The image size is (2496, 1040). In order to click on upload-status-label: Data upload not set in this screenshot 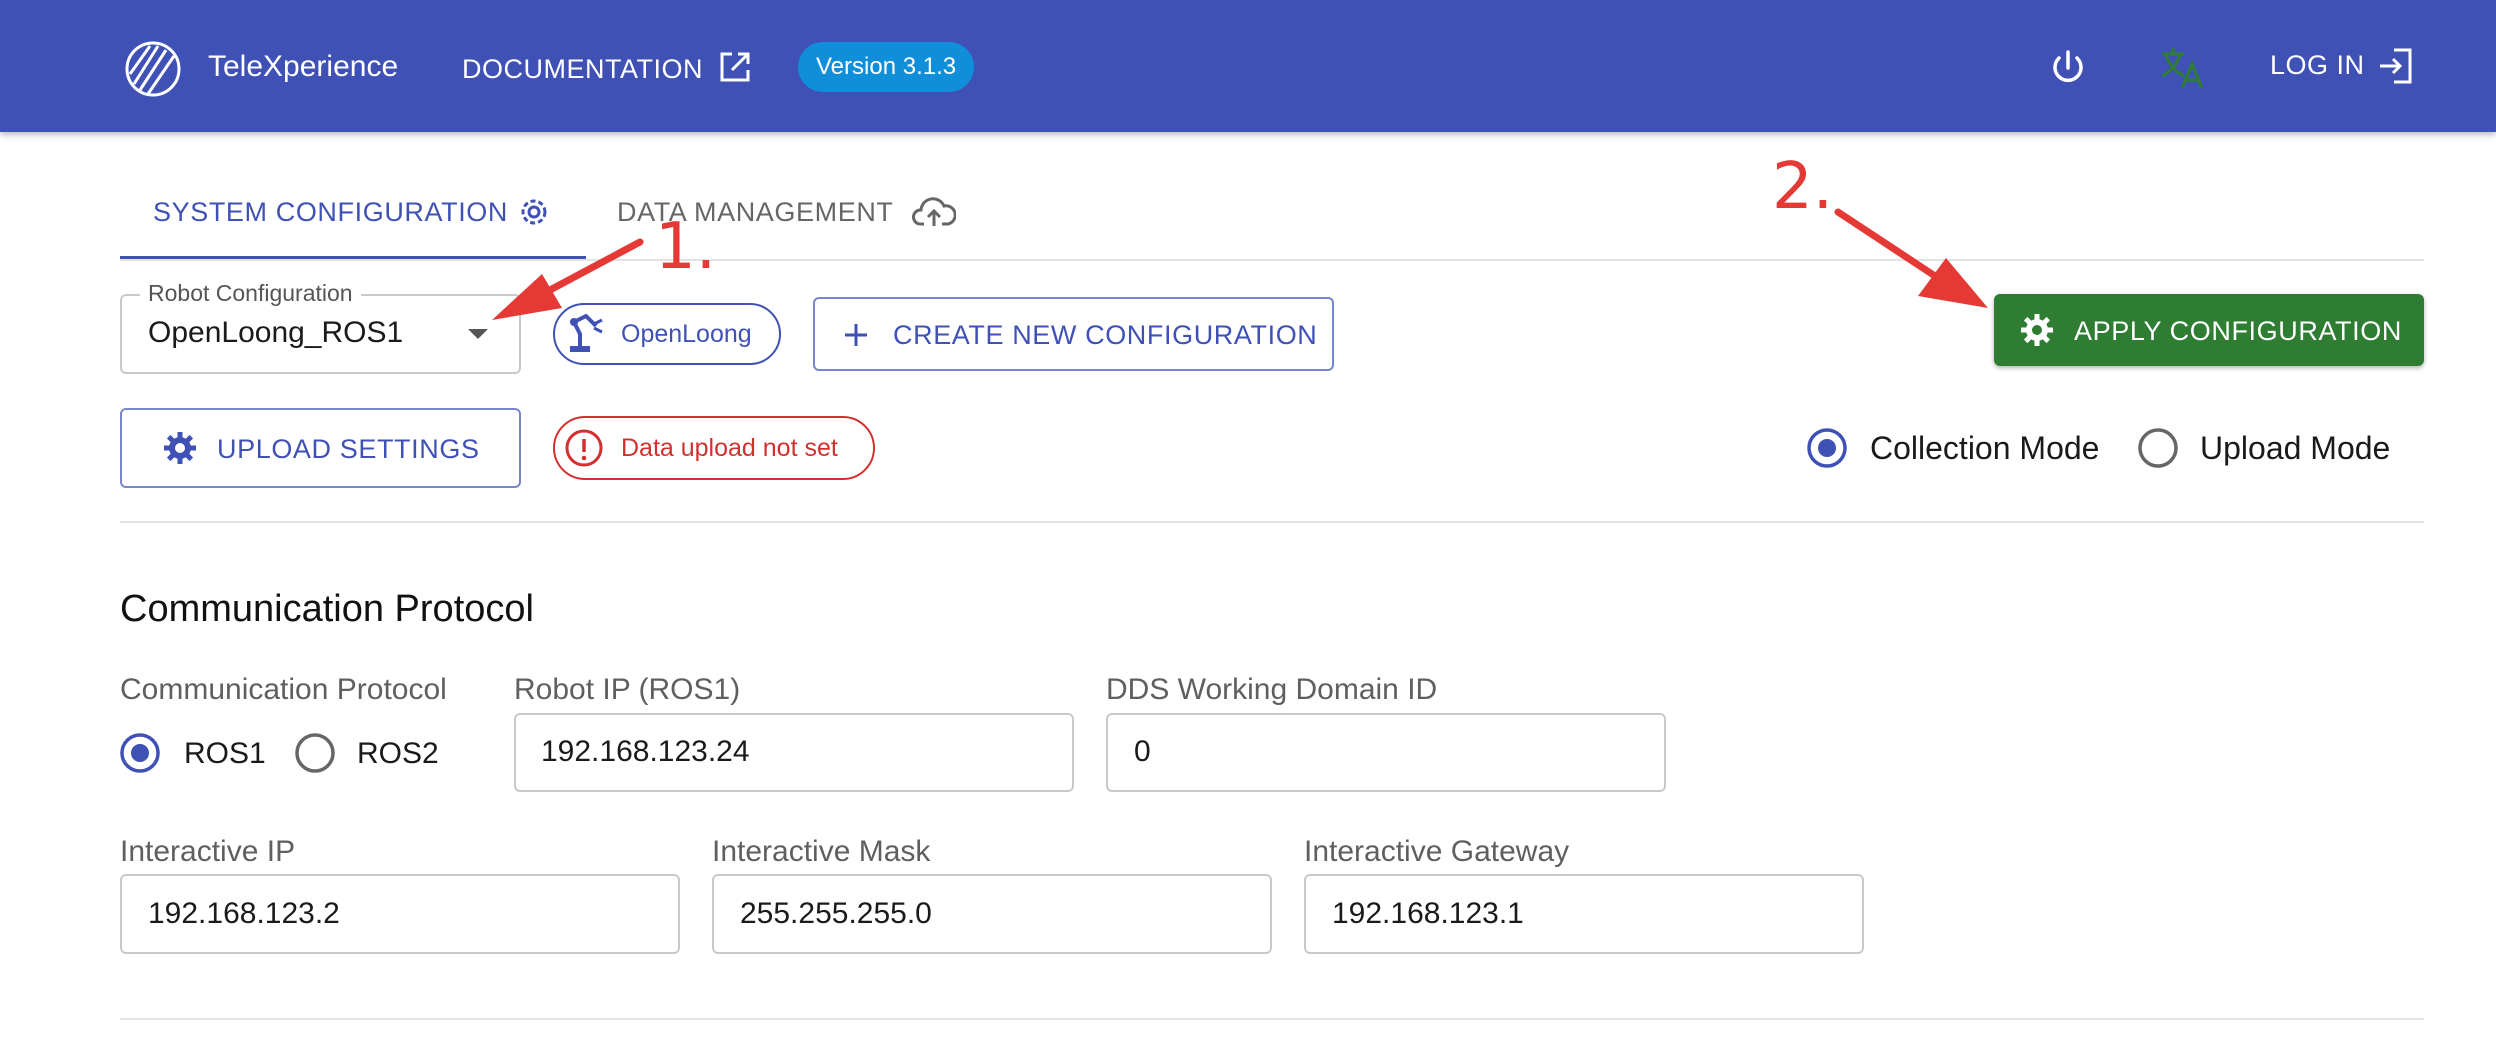, I will do `click(729, 448)`.